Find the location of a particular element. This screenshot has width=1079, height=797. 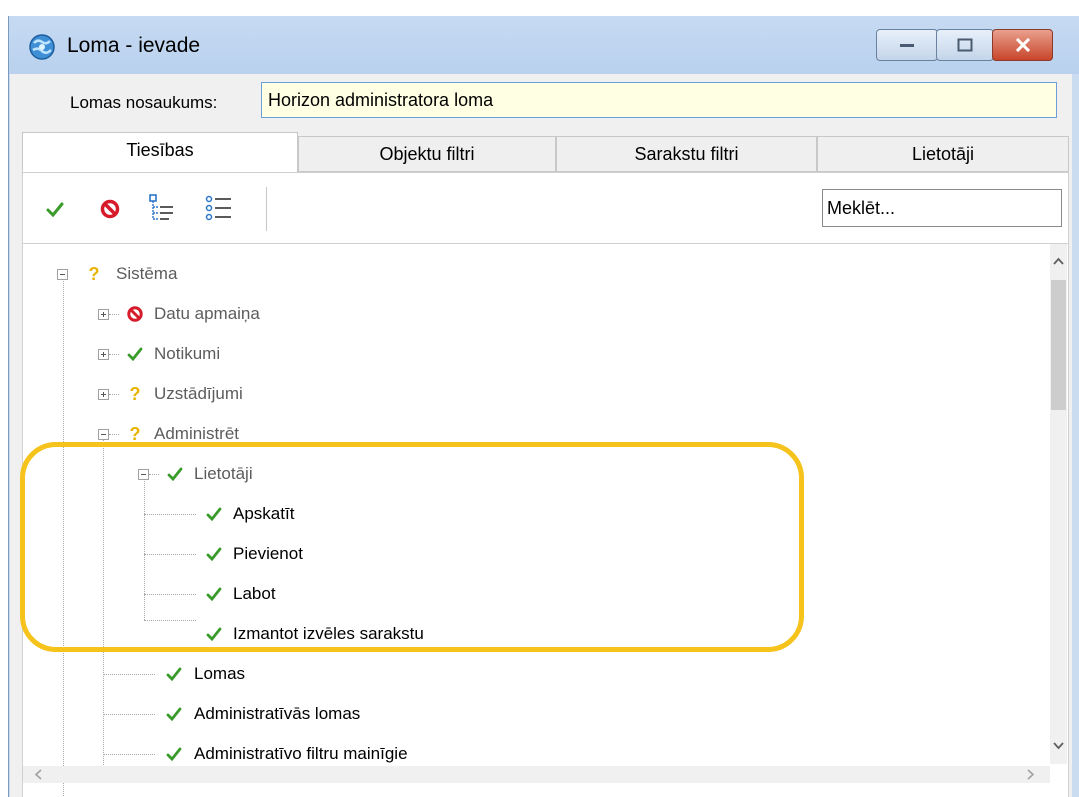

tree-node-label: Uzstādījumi is located at coordinates (198, 394).